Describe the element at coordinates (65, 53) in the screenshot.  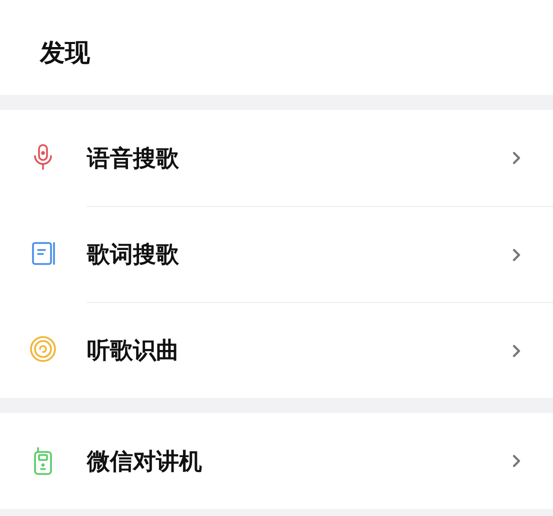
I see `page-title: 发现` at that location.